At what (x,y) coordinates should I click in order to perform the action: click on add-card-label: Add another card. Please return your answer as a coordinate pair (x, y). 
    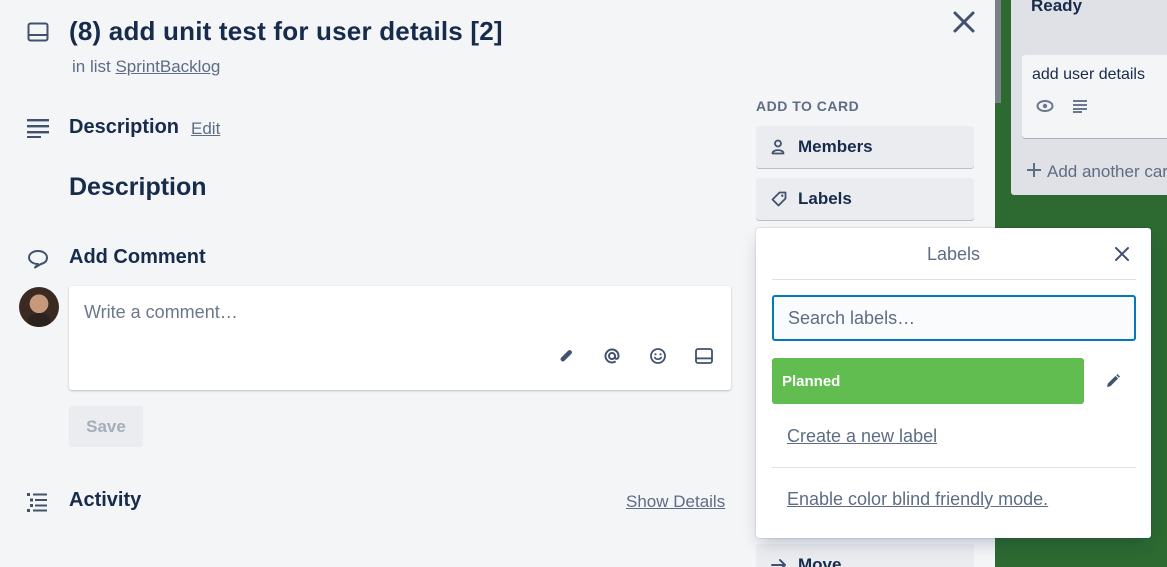
    Looking at the image, I should click on (1107, 171).